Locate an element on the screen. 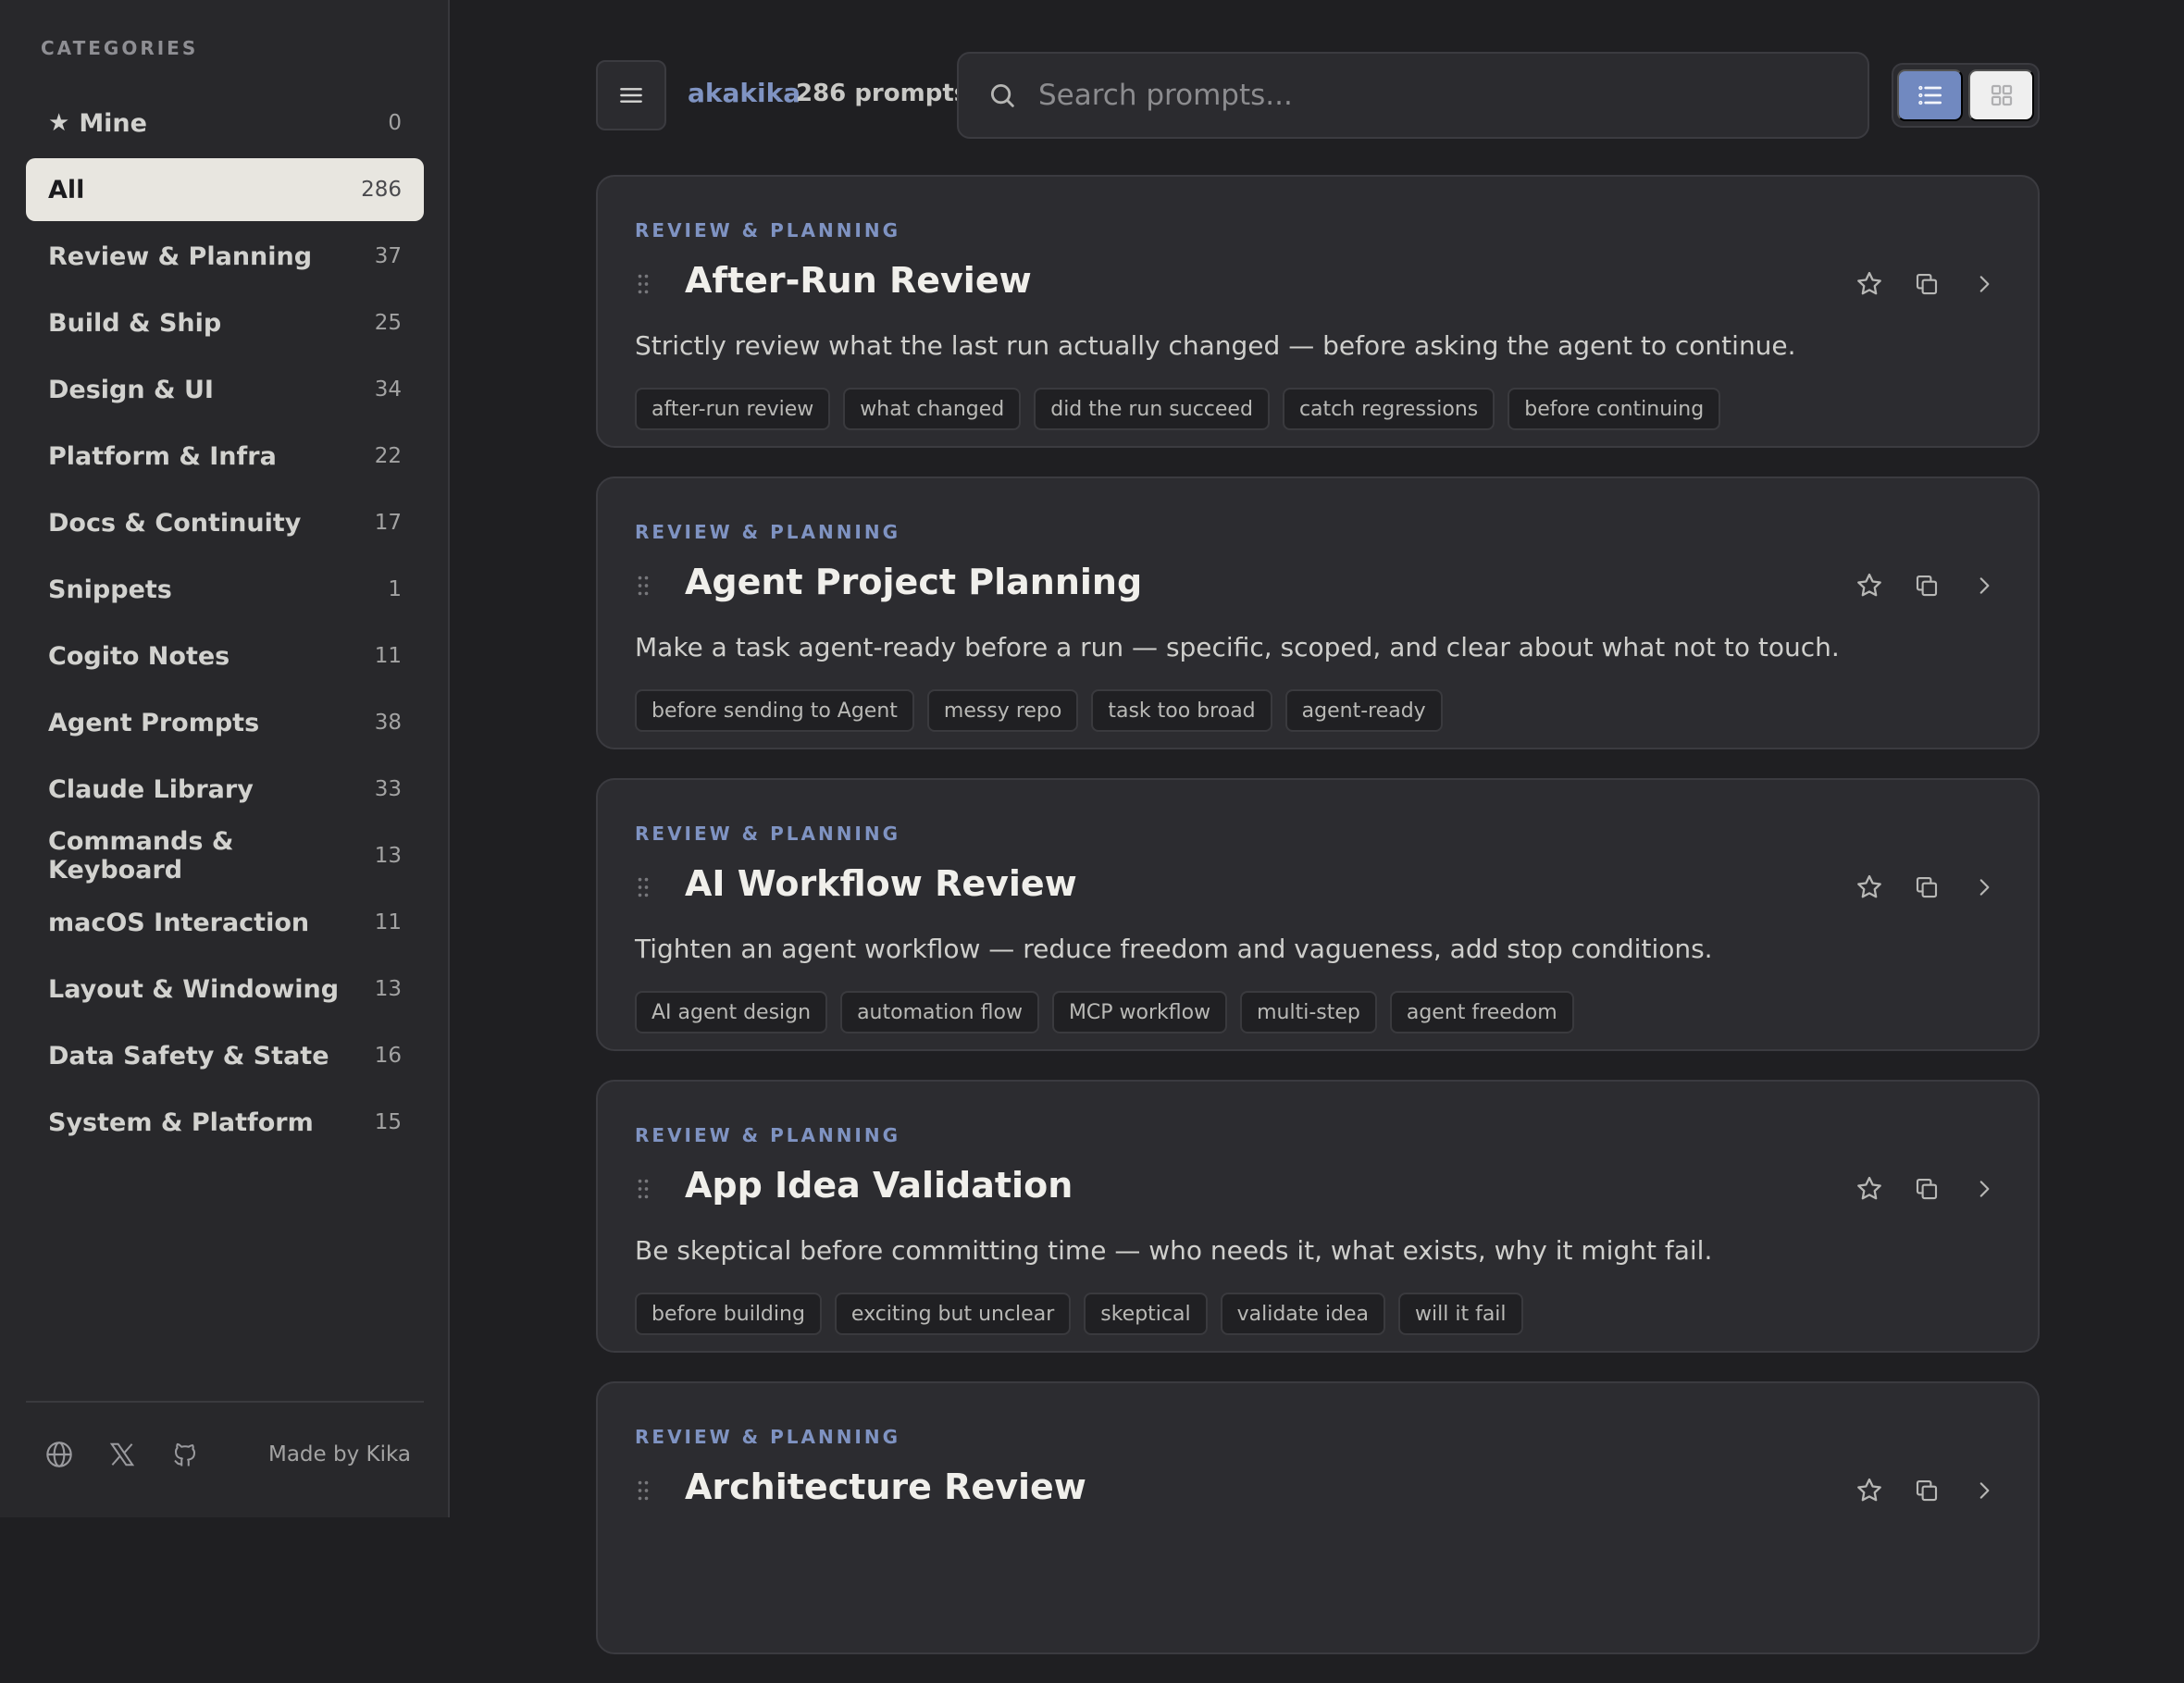 The width and height of the screenshot is (2184, 1683). tag: catch regressions is located at coordinates (1388, 409).